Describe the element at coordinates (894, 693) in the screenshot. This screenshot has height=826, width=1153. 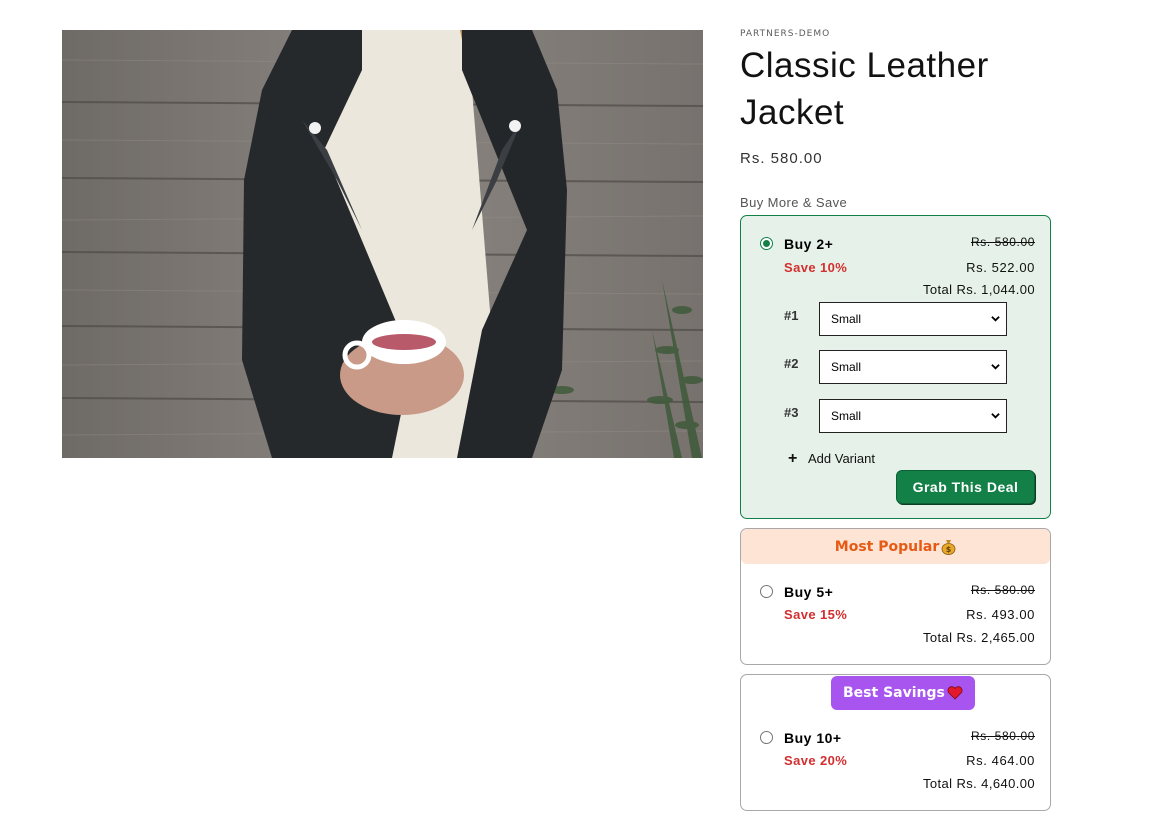
I see `banner-label: Best Savings` at that location.